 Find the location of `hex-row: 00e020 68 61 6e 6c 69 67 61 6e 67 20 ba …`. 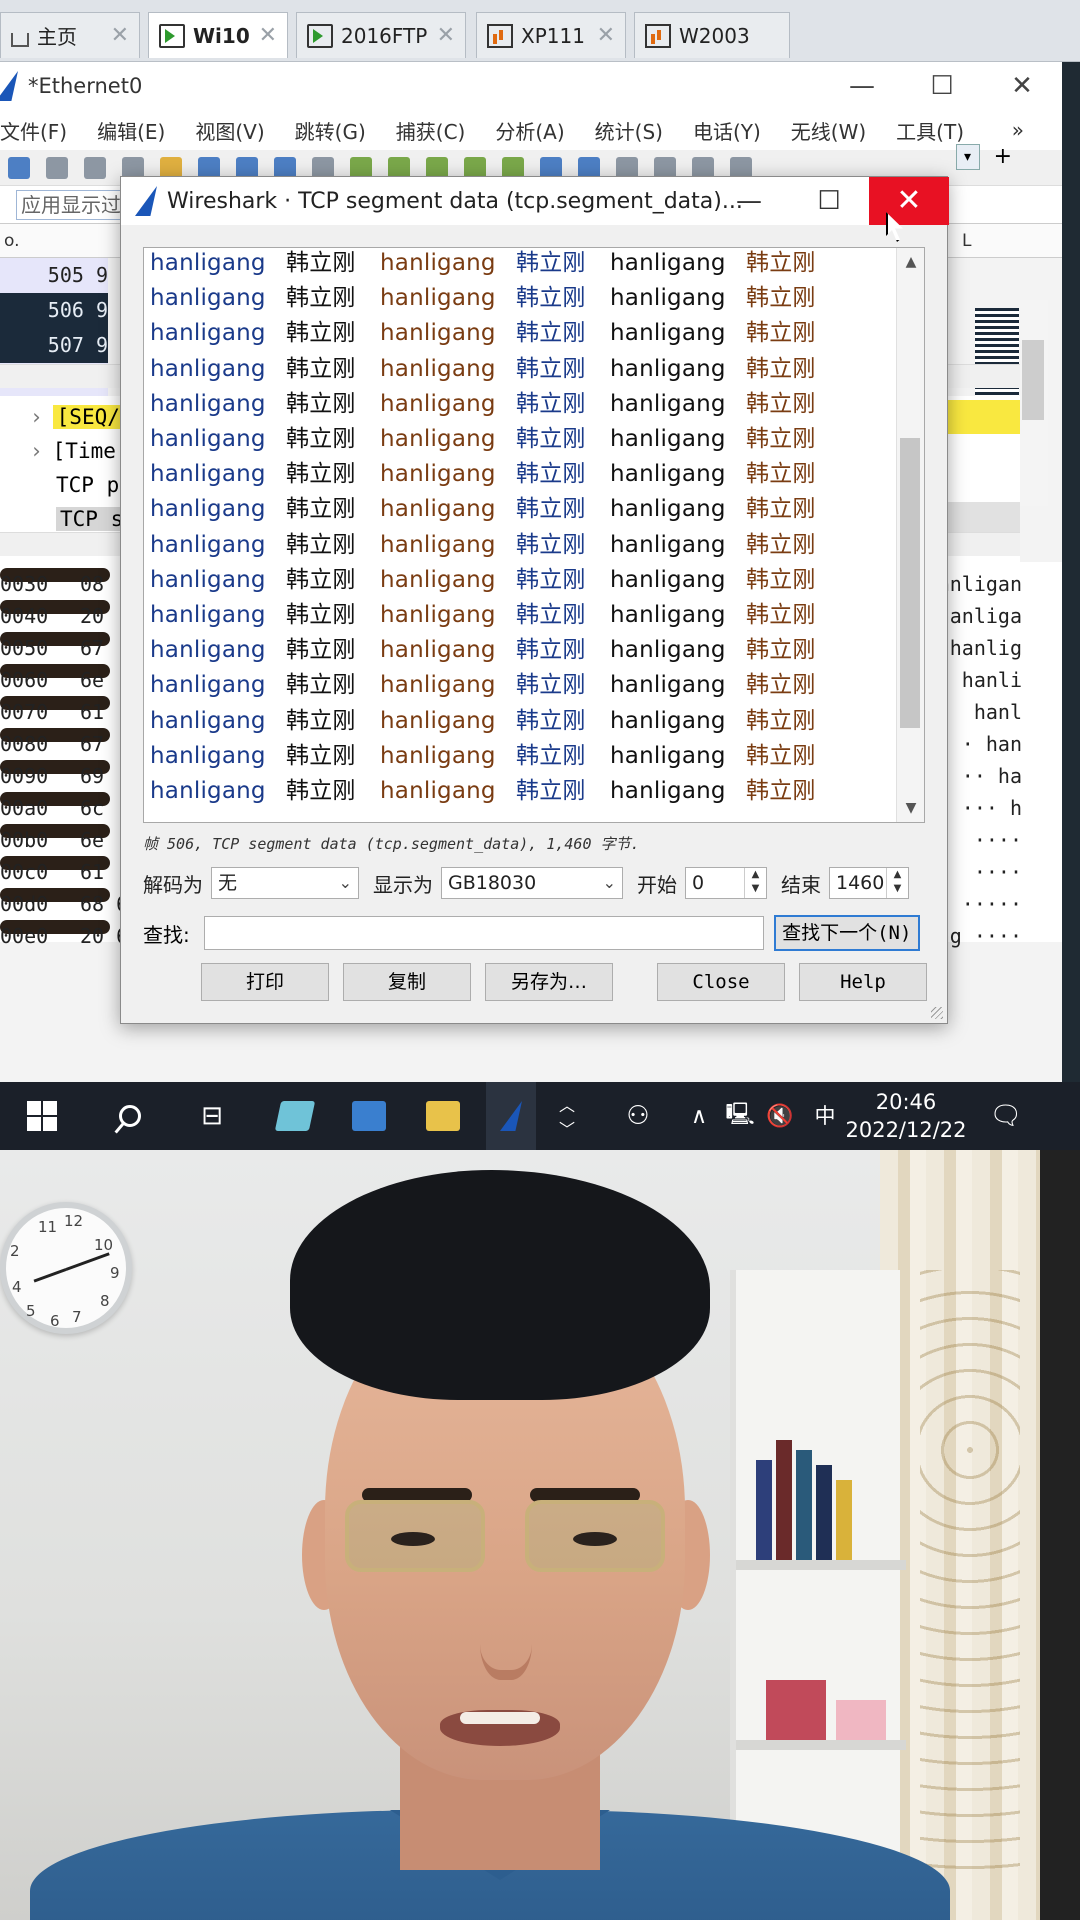

hex-row: 00e020 68 61 6e 6c 69 67 61 6e 67 20 ba … is located at coordinates (323, 934).